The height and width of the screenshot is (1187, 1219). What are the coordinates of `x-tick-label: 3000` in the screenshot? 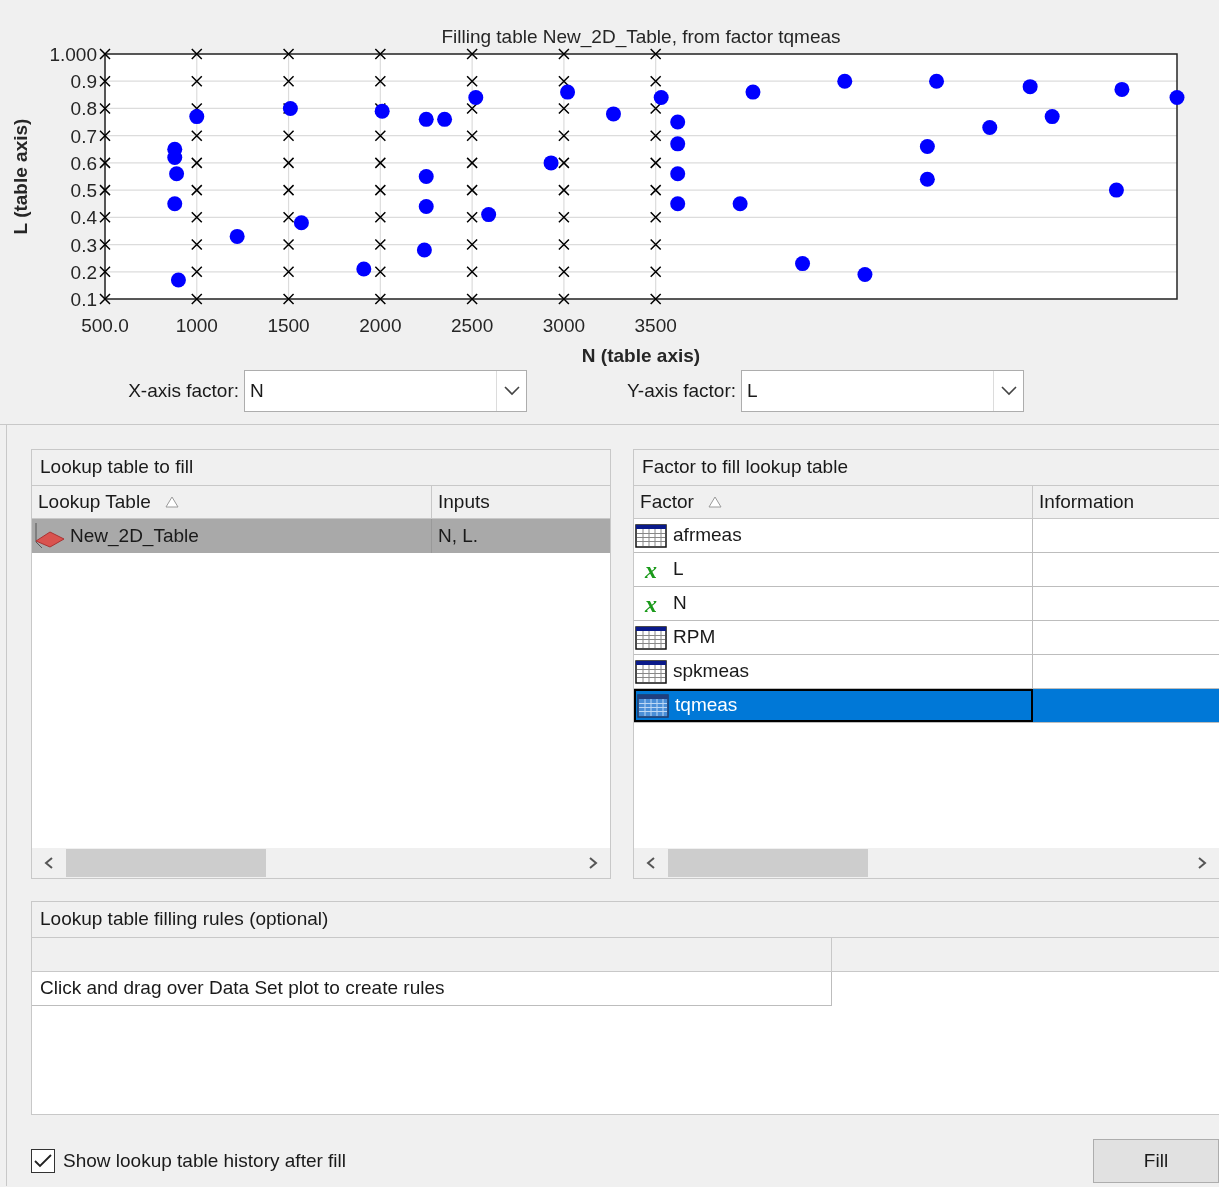 It's located at (564, 325).